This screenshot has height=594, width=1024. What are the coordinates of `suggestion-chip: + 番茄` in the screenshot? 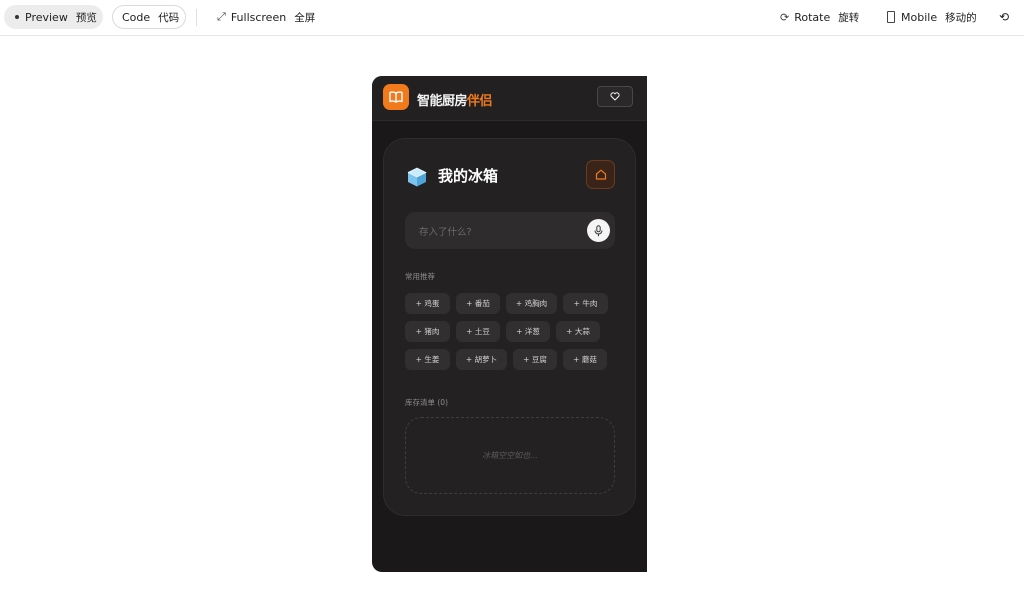 It's located at (478, 303).